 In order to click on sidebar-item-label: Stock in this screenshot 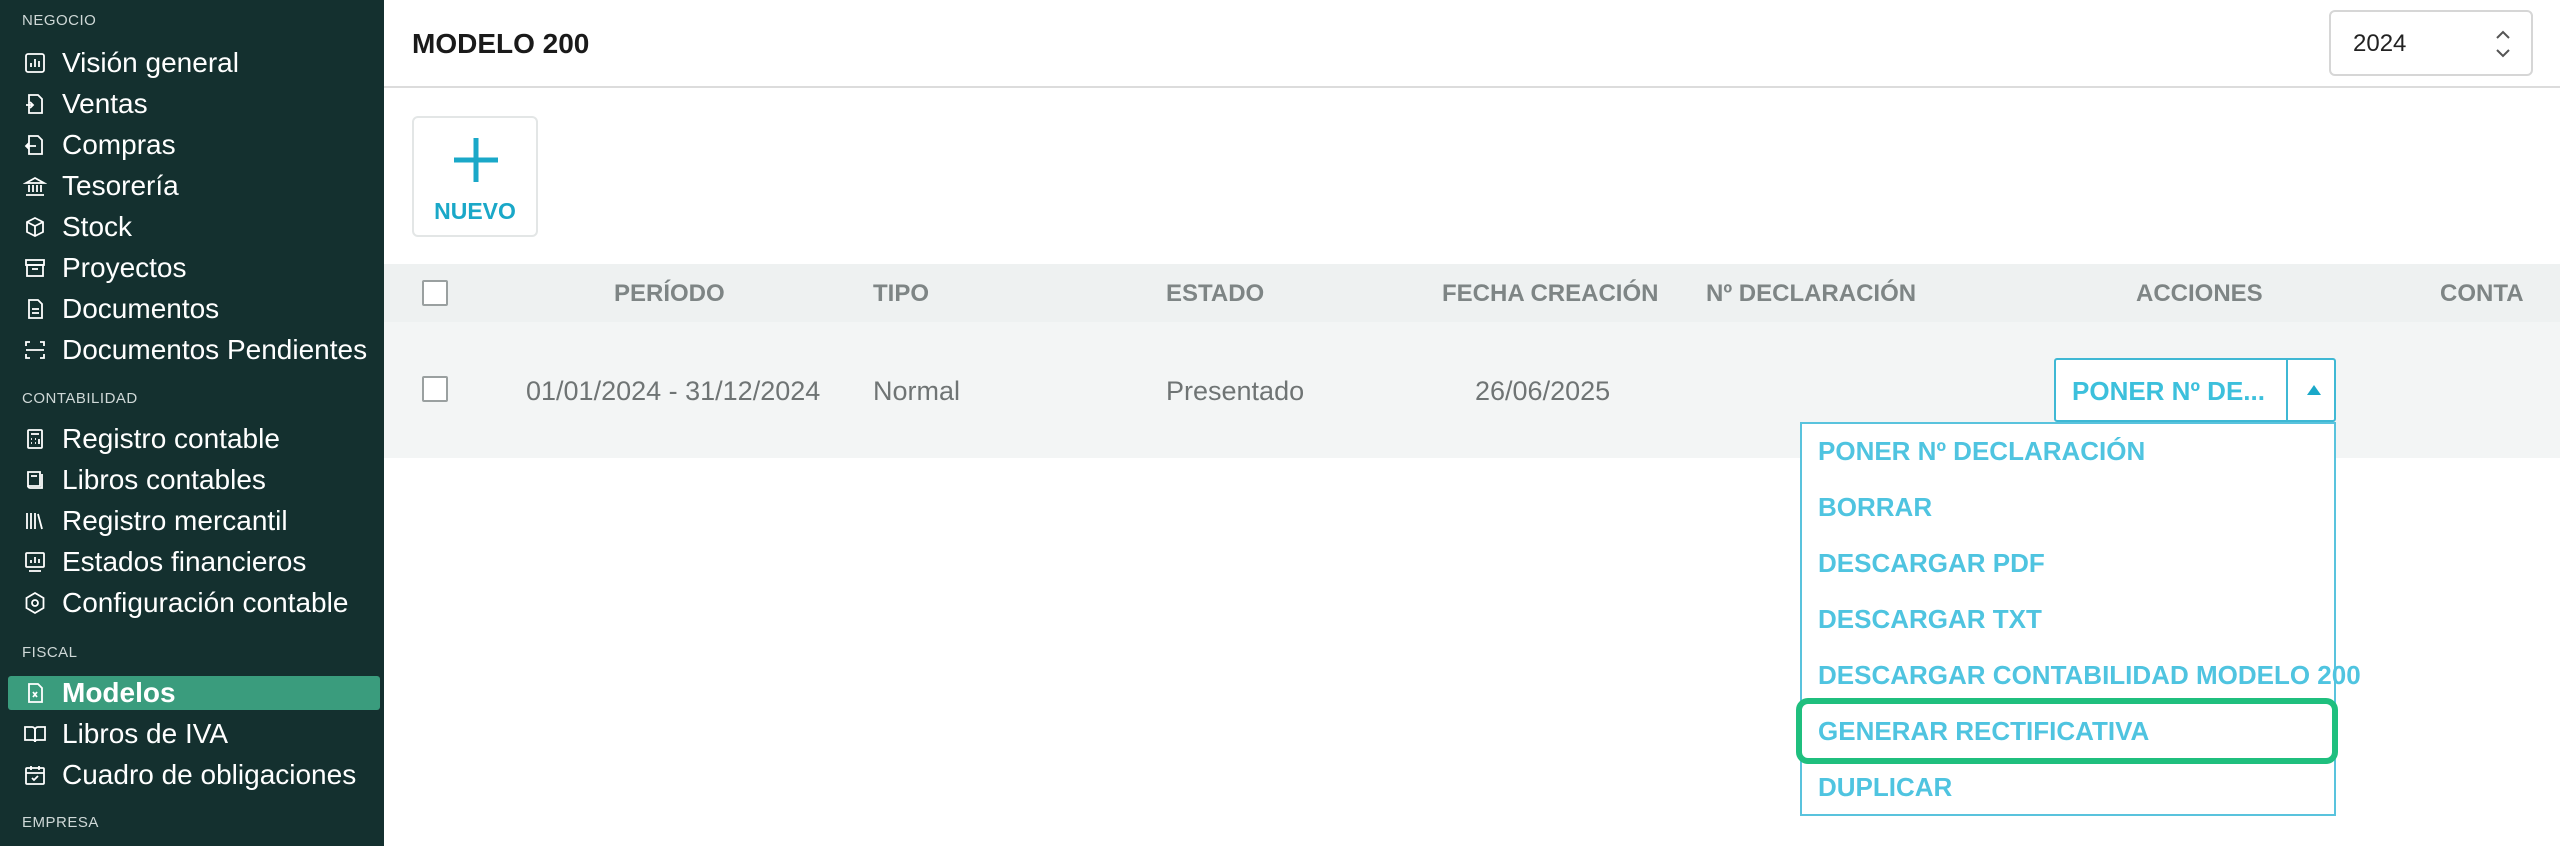, I will do `click(97, 226)`.